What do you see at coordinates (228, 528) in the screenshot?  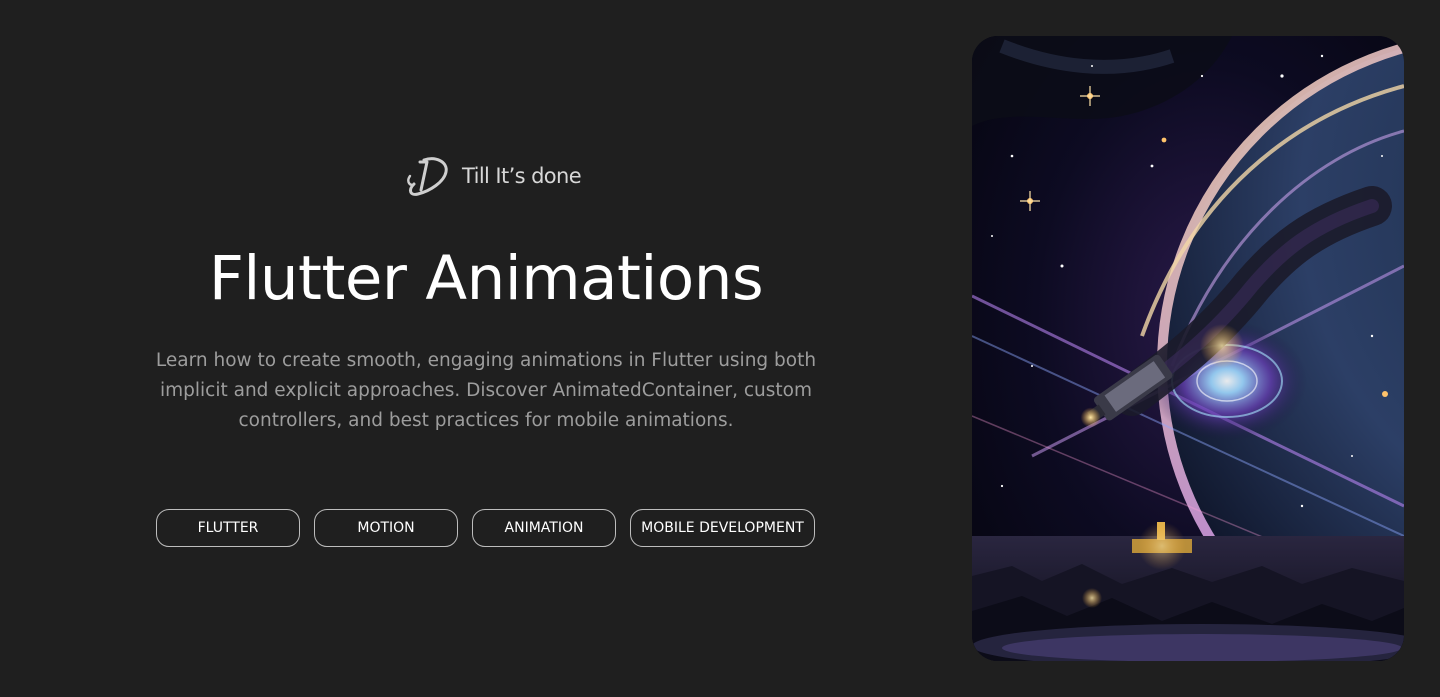 I see `tag-flutter: FLUTTER` at bounding box center [228, 528].